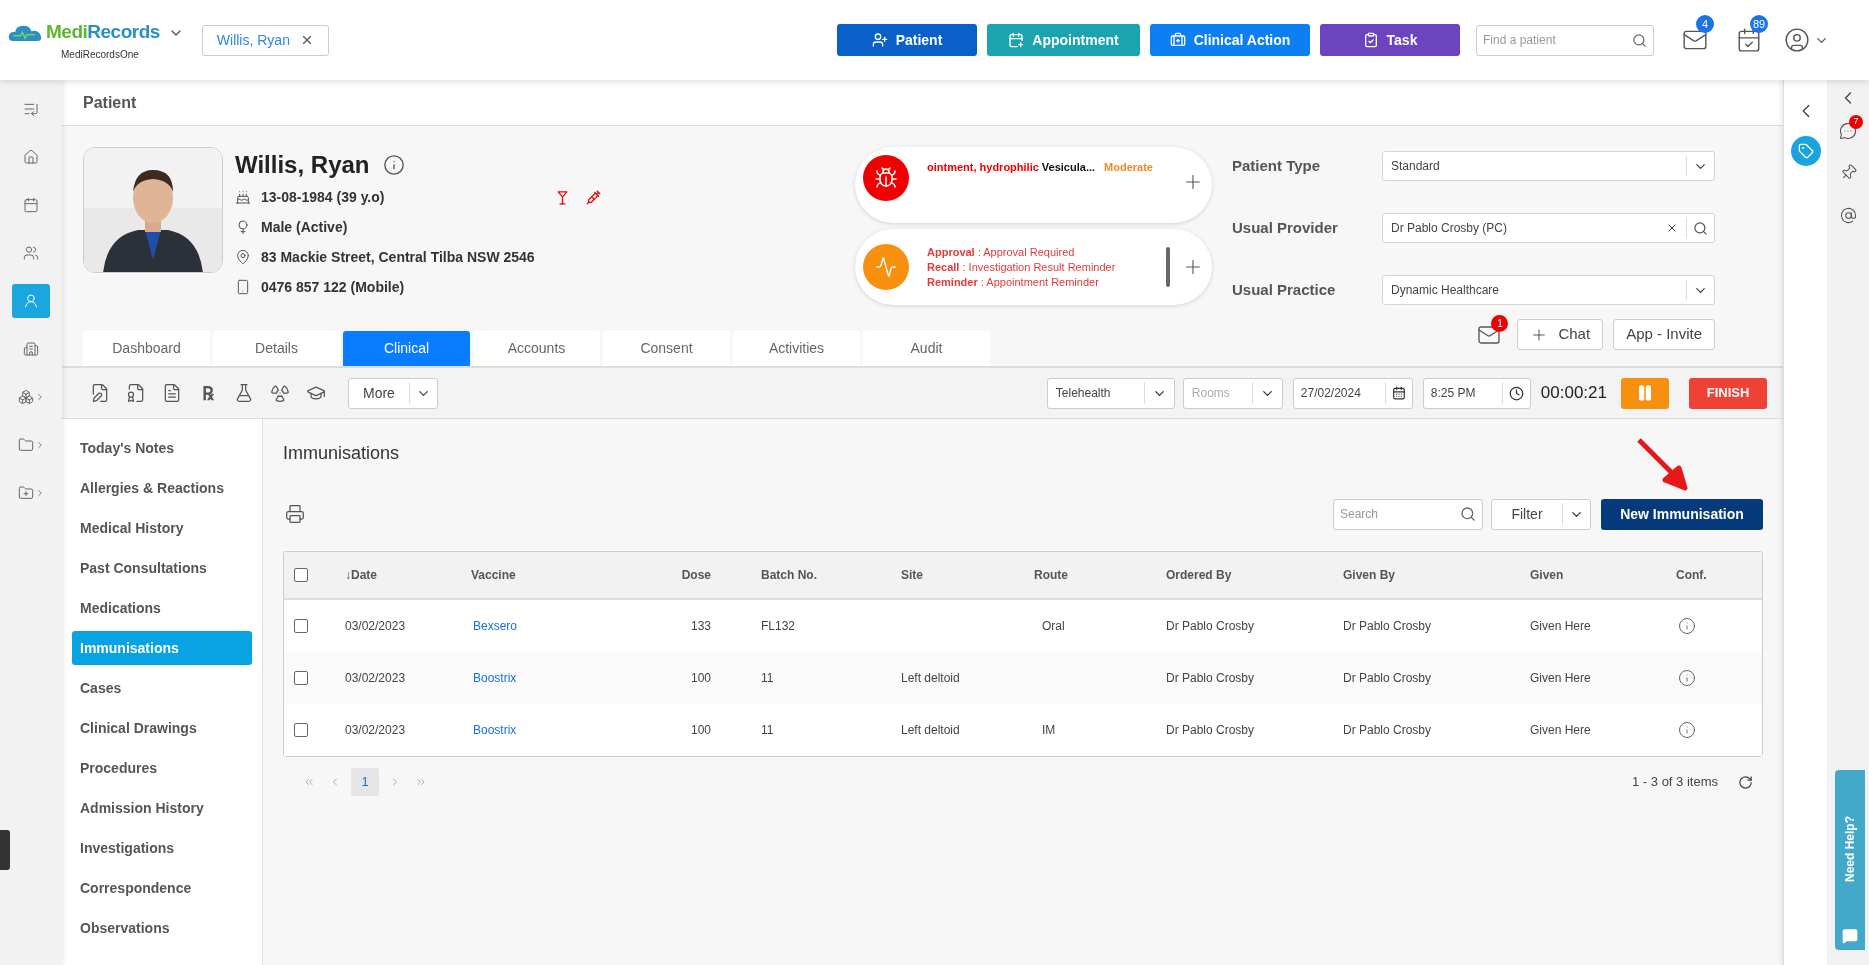  Describe the element at coordinates (1541, 514) in the screenshot. I see `filter-dropdown: Filter` at that location.